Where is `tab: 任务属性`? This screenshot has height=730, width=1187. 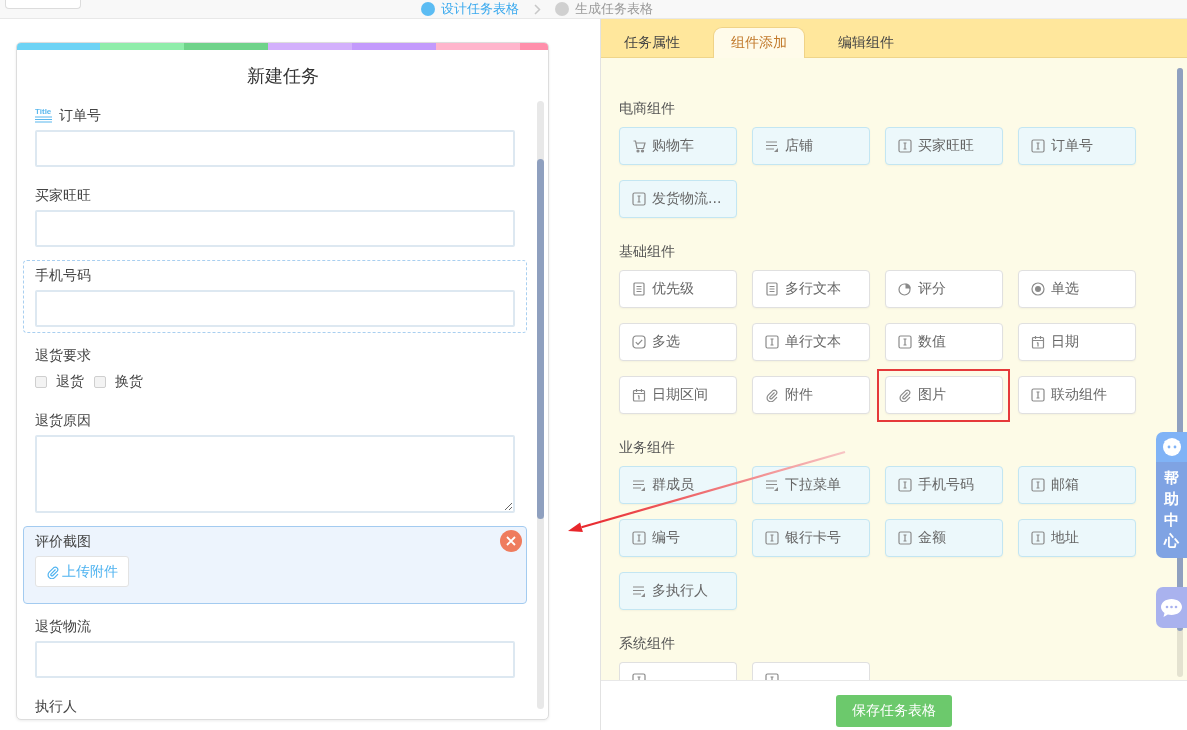
tab: 任务属性 is located at coordinates (652, 42).